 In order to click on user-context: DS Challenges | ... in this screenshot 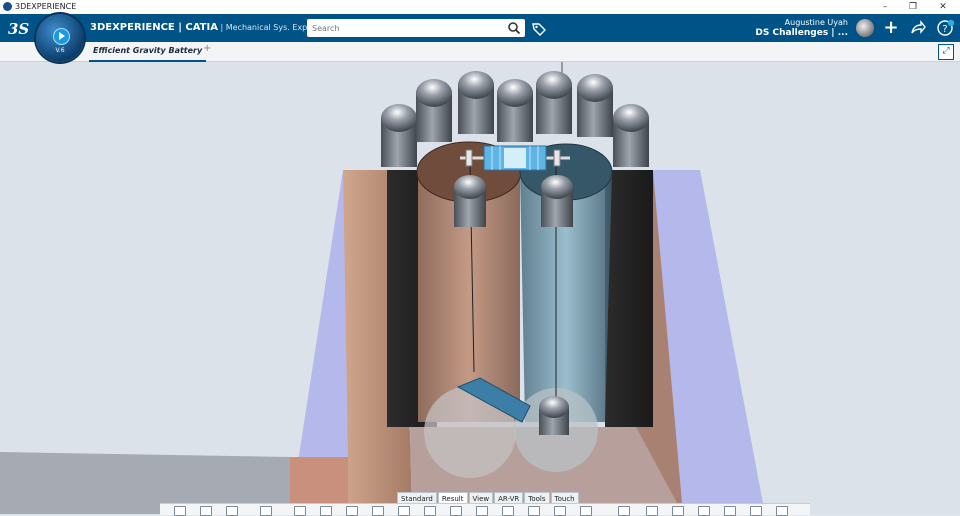, I will do `click(801, 33)`.